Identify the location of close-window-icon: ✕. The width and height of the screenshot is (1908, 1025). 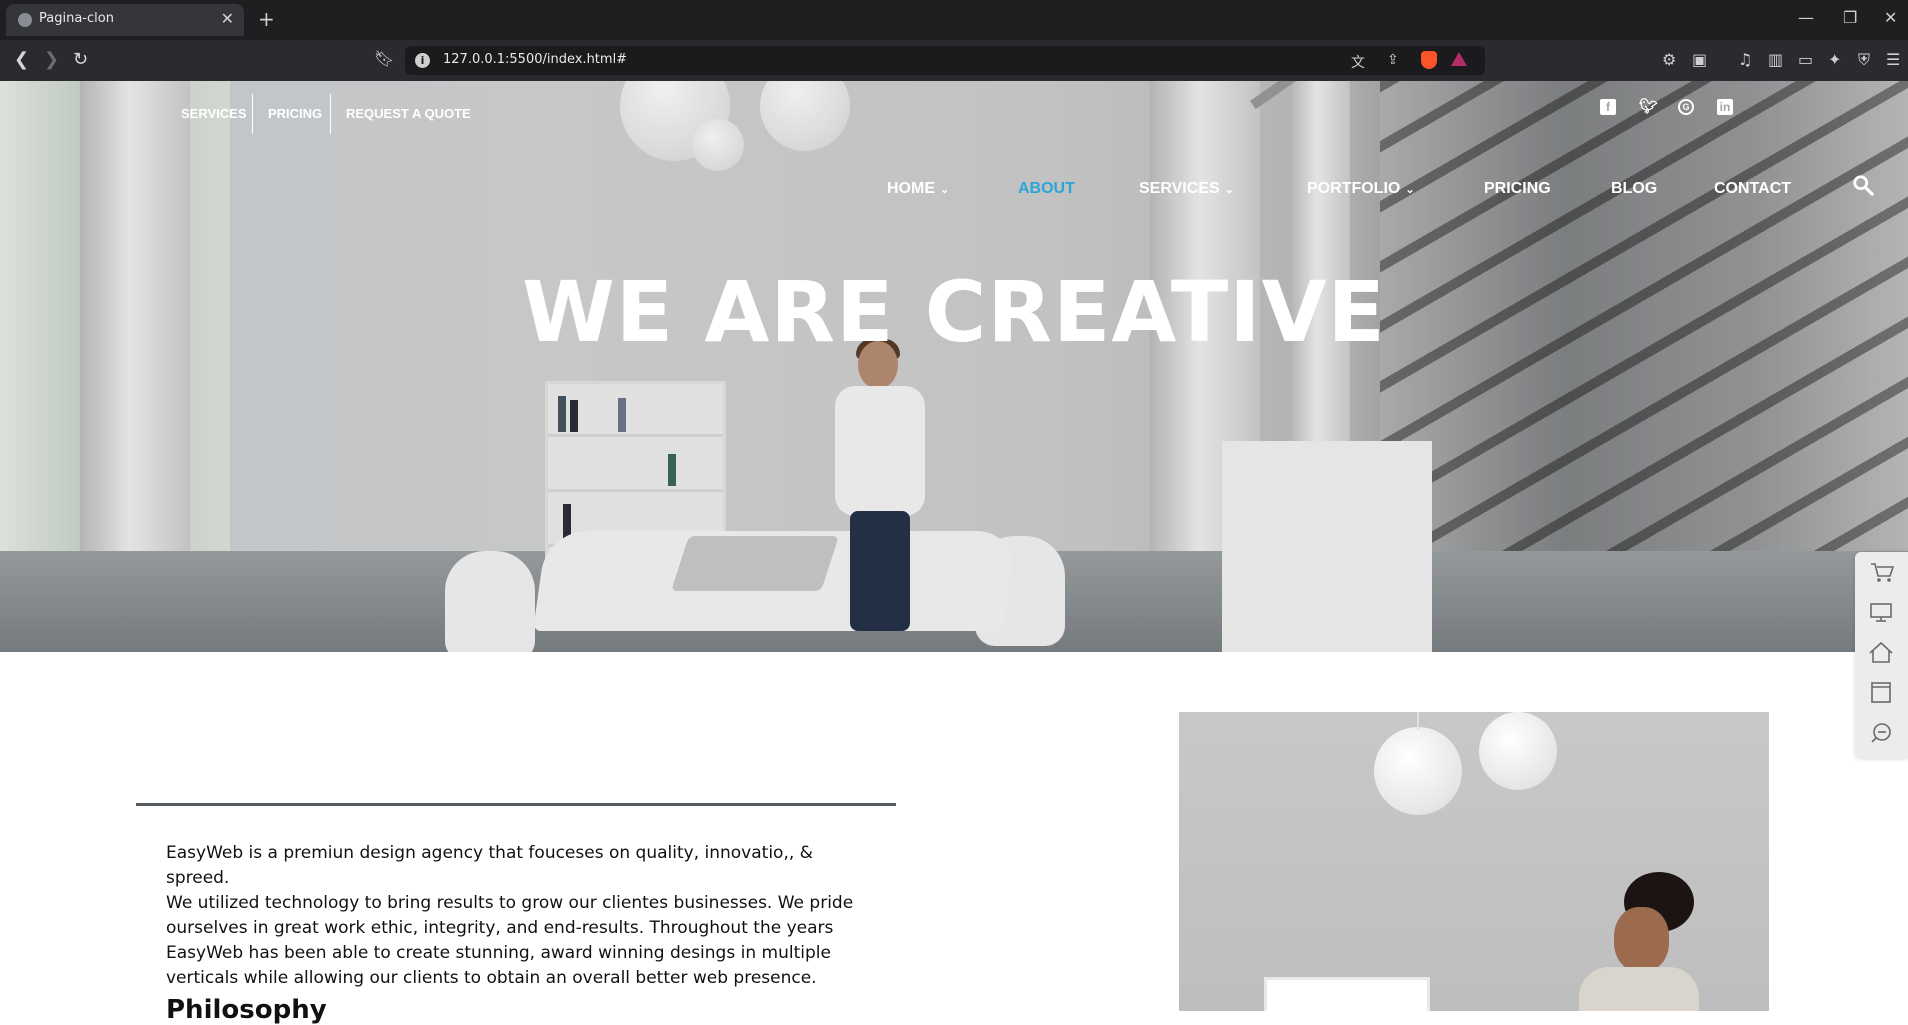
(1890, 17).